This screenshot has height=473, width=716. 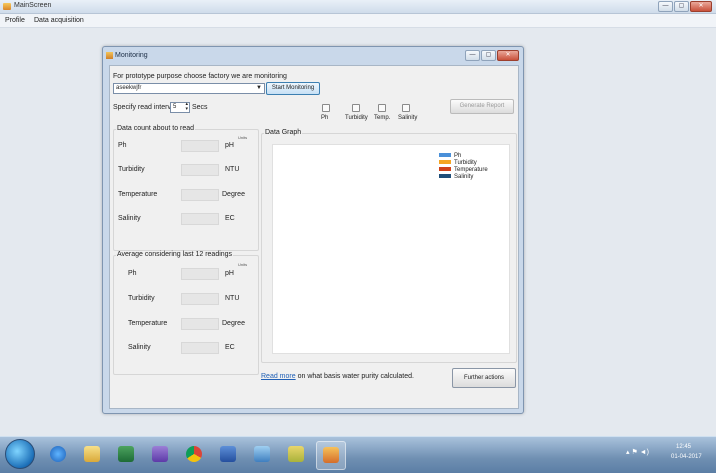 I want to click on factory-select: aseekwjfr ▼, so click(x=189, y=88).